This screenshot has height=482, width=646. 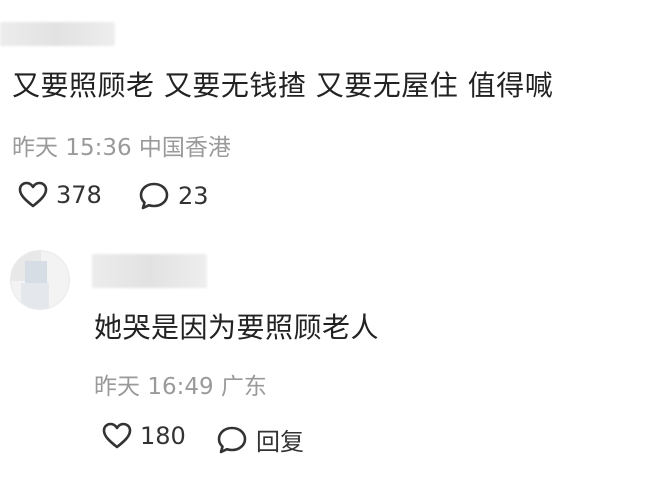 I want to click on reply-button: 23, so click(x=173, y=196).